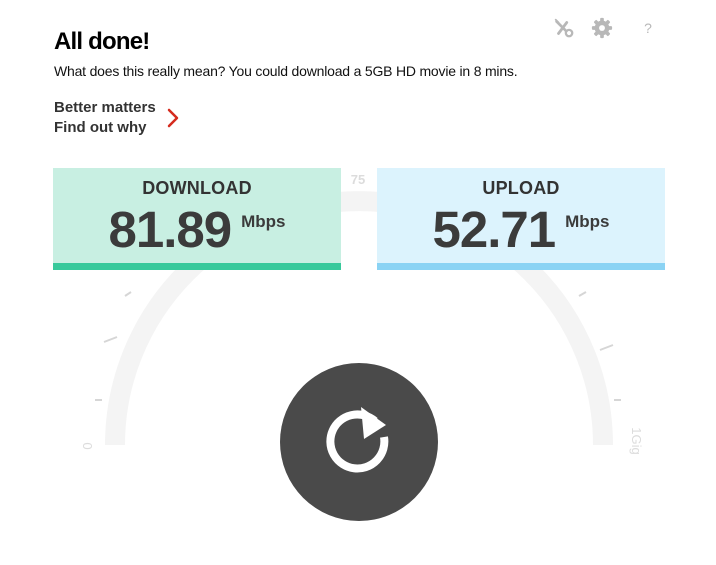 This screenshot has width=716, height=565. I want to click on toolbar: ?, so click(604, 28).